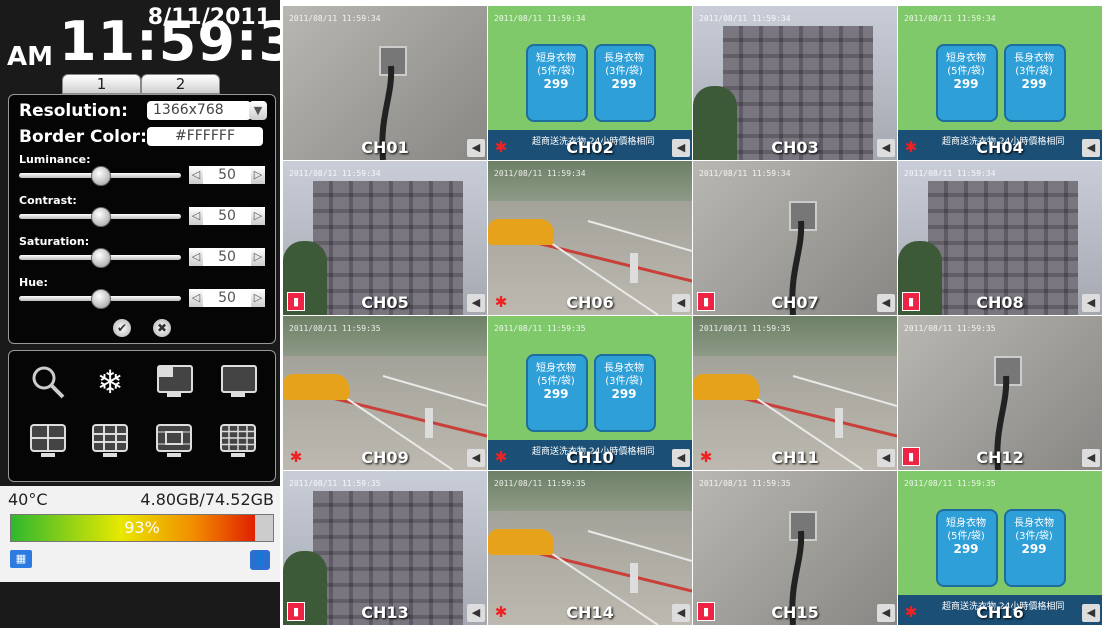 Image resolution: width=1103 pixels, height=628 pixels. What do you see at coordinates (260, 560) in the screenshot?
I see `user-icon: 👤` at bounding box center [260, 560].